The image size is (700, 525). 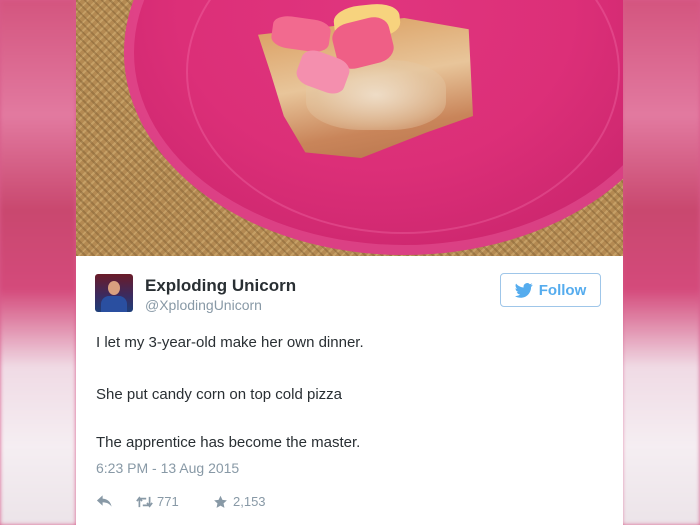 I want to click on reply-icon, so click(x=104, y=501).